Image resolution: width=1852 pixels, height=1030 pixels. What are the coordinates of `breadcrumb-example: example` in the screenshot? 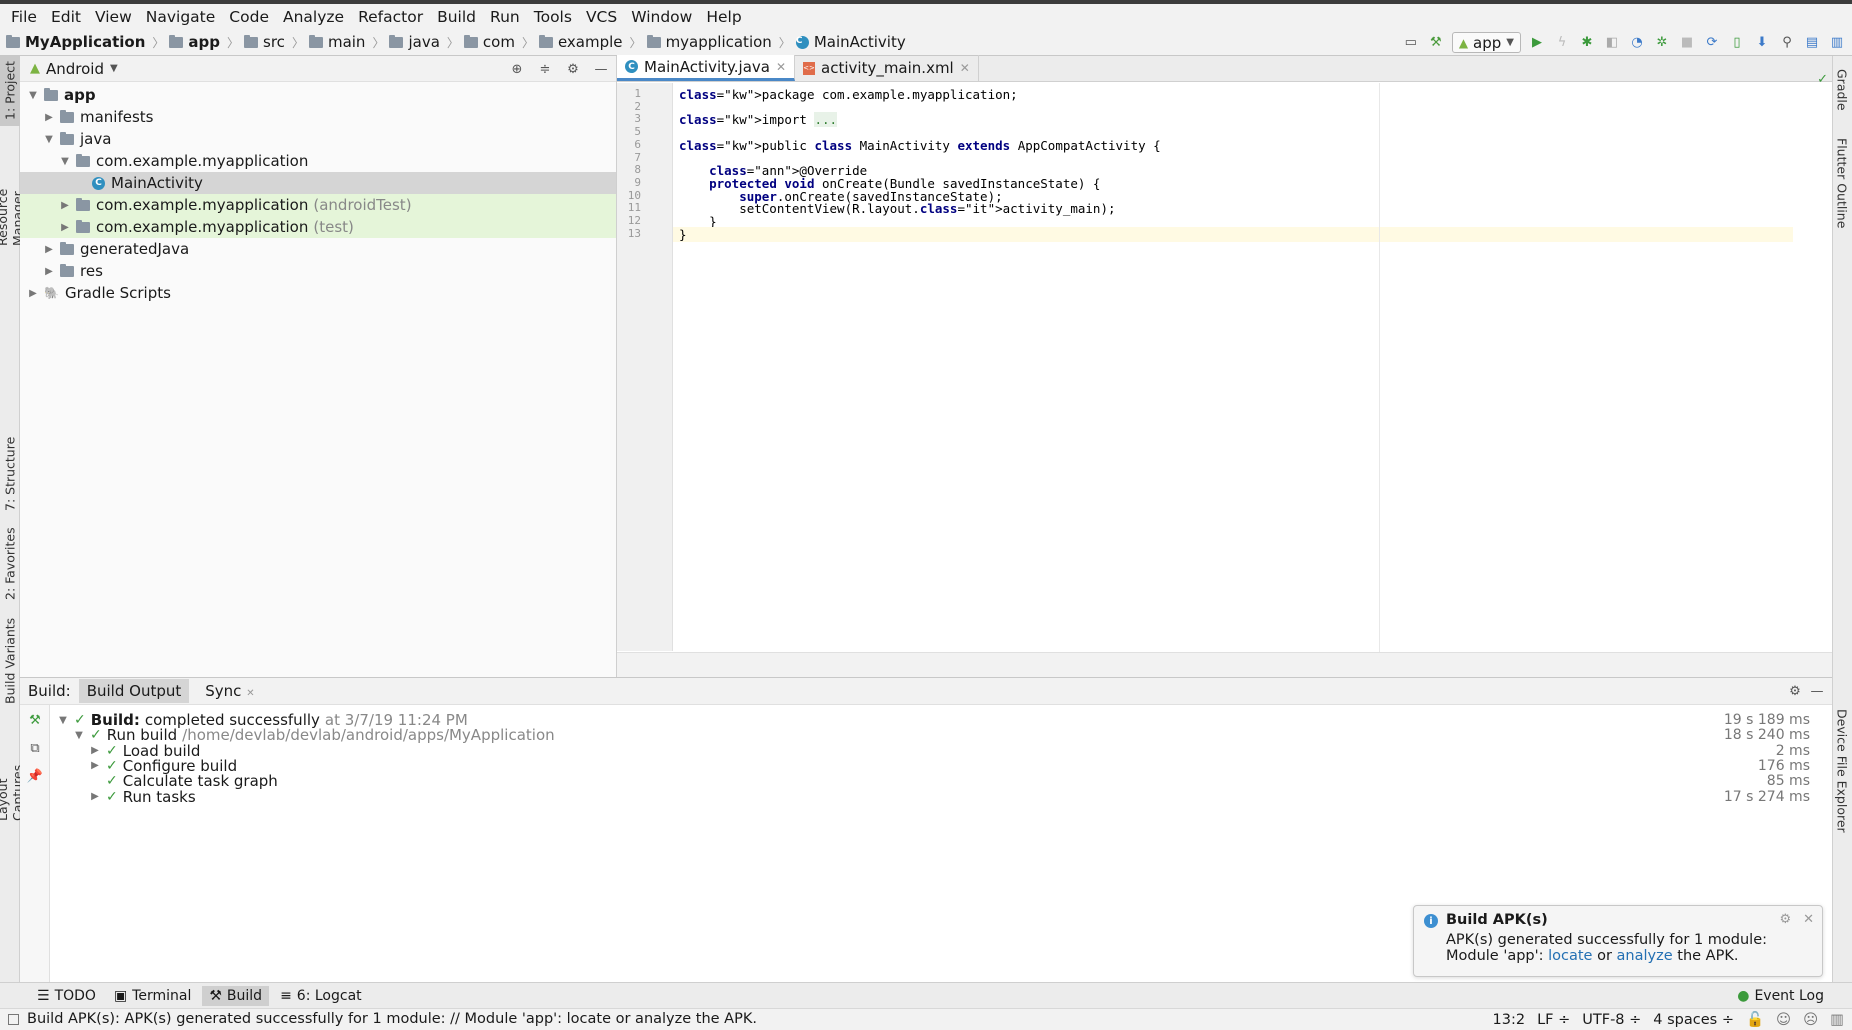 It's located at (580, 42).